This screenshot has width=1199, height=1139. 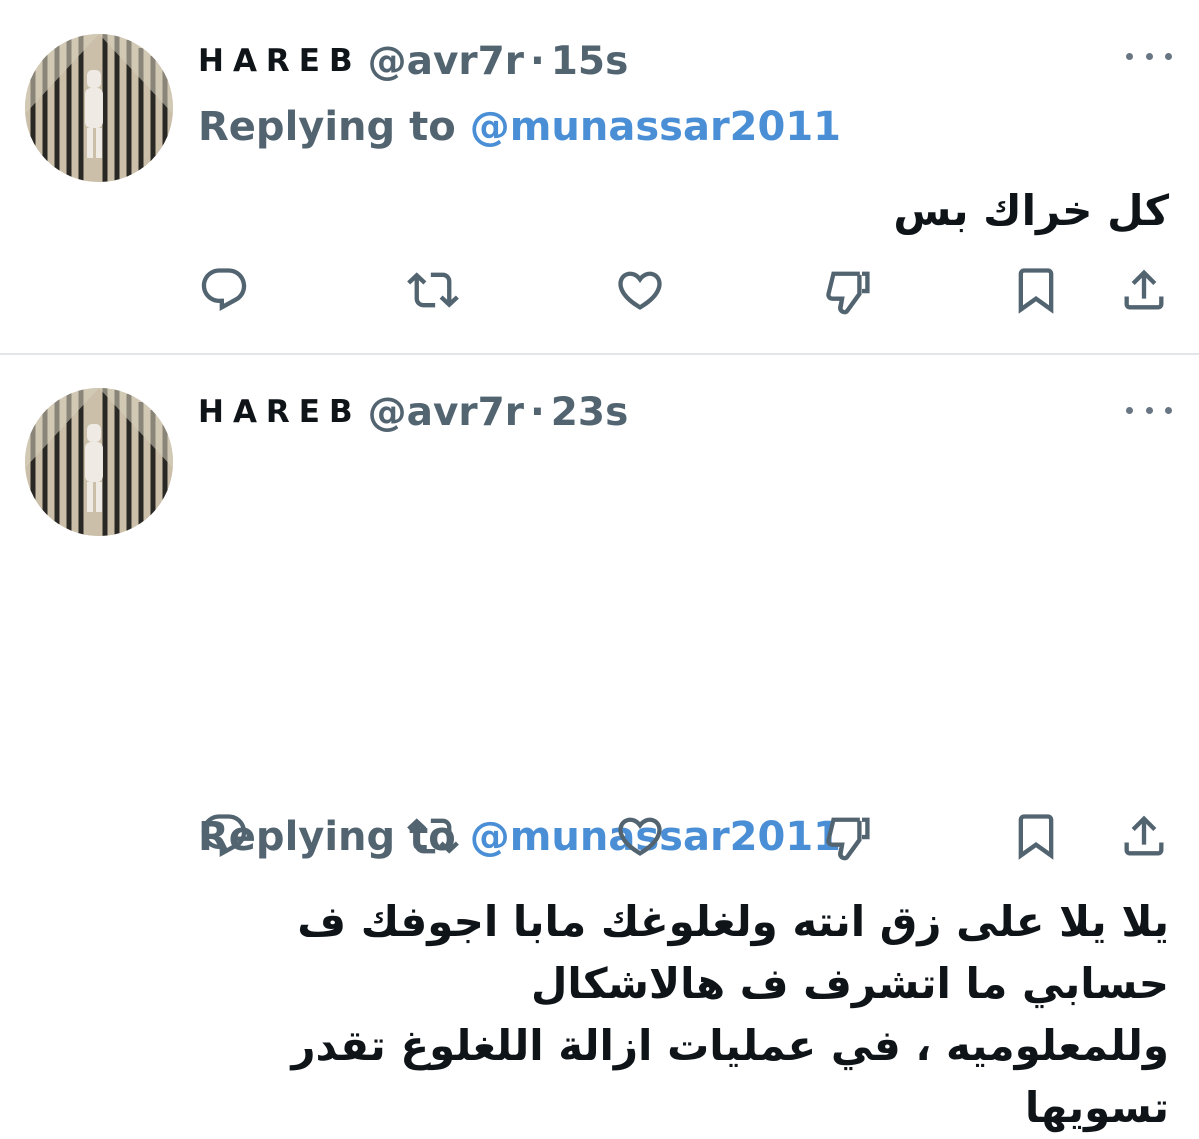 What do you see at coordinates (599, 354) in the screenshot?
I see `tweet-divider` at bounding box center [599, 354].